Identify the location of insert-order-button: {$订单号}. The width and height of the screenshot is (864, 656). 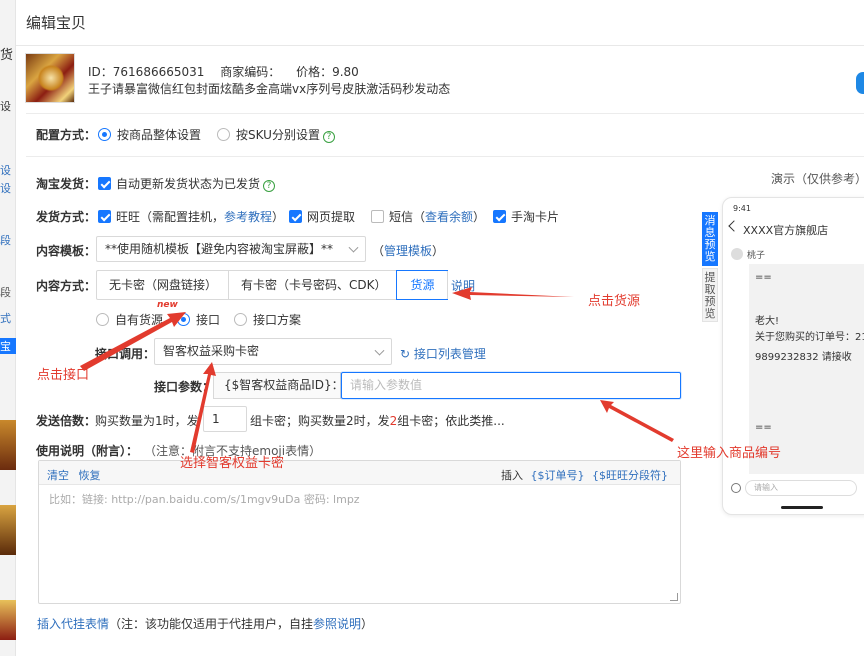
(558, 475).